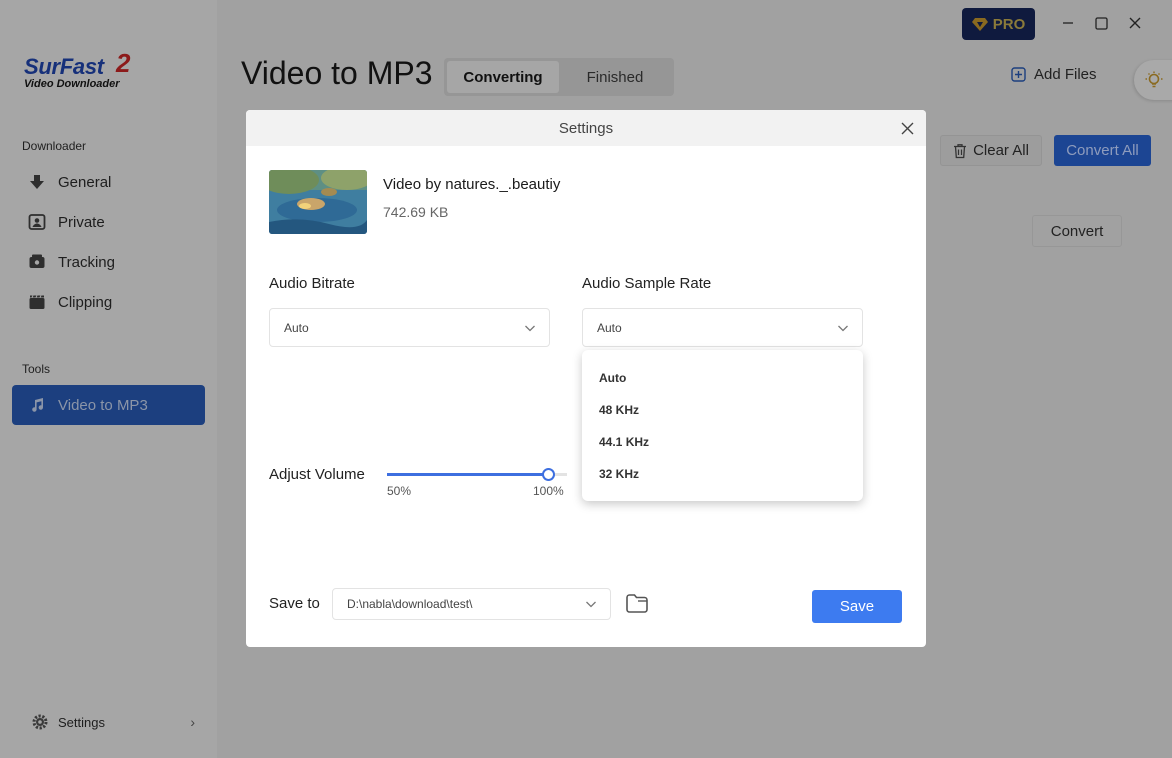 The image size is (1172, 758). What do you see at coordinates (54, 146) in the screenshot?
I see `sidebar-section-downloader: Downloader` at bounding box center [54, 146].